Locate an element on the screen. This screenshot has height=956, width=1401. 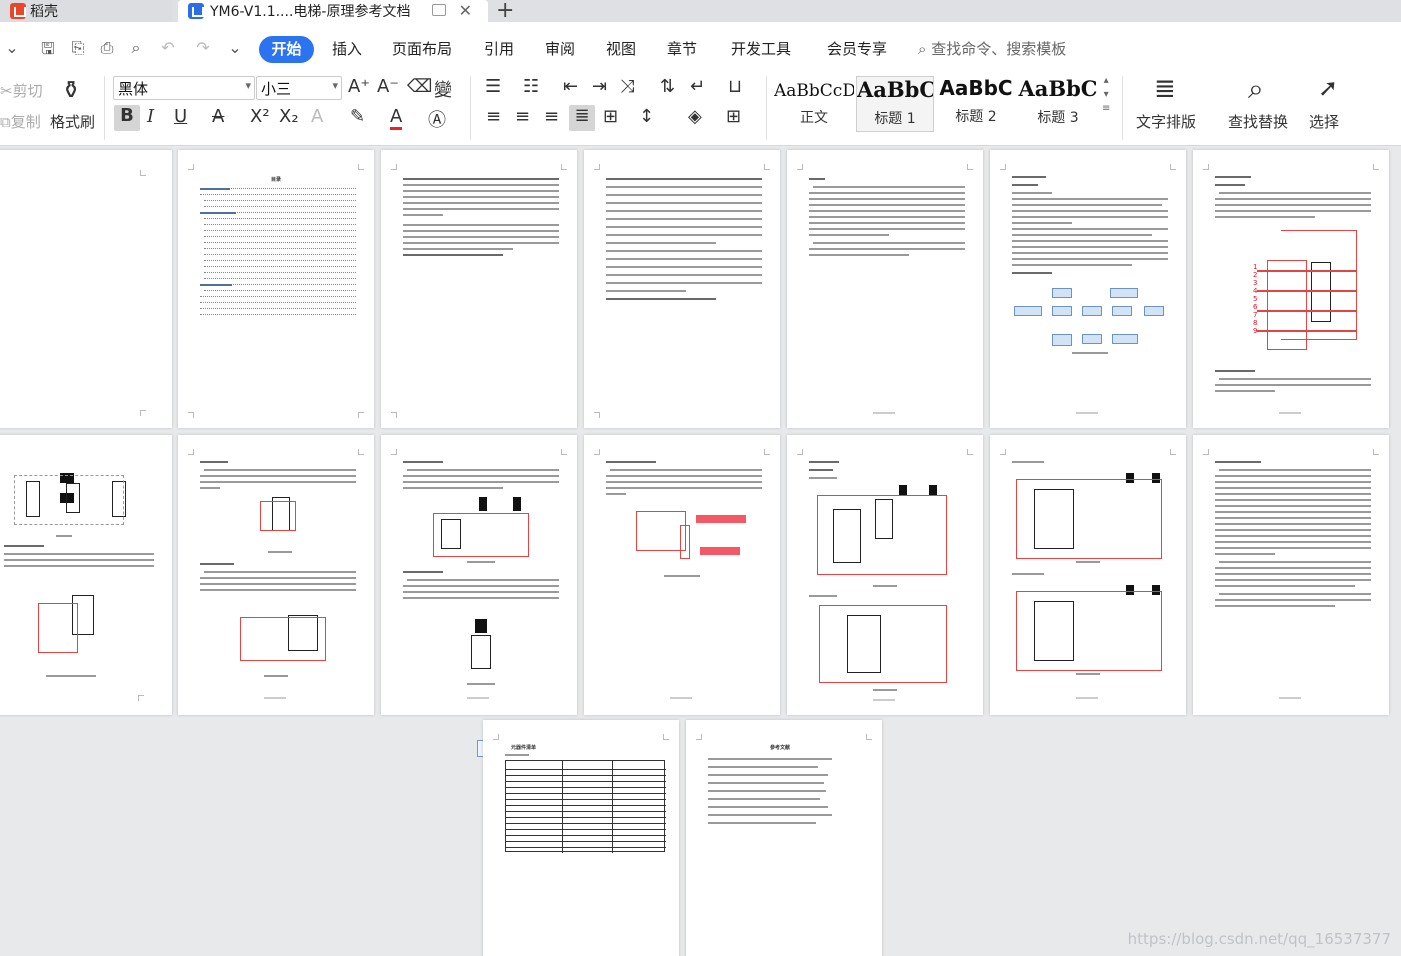
bold-icon: B is located at coordinates (127, 118).